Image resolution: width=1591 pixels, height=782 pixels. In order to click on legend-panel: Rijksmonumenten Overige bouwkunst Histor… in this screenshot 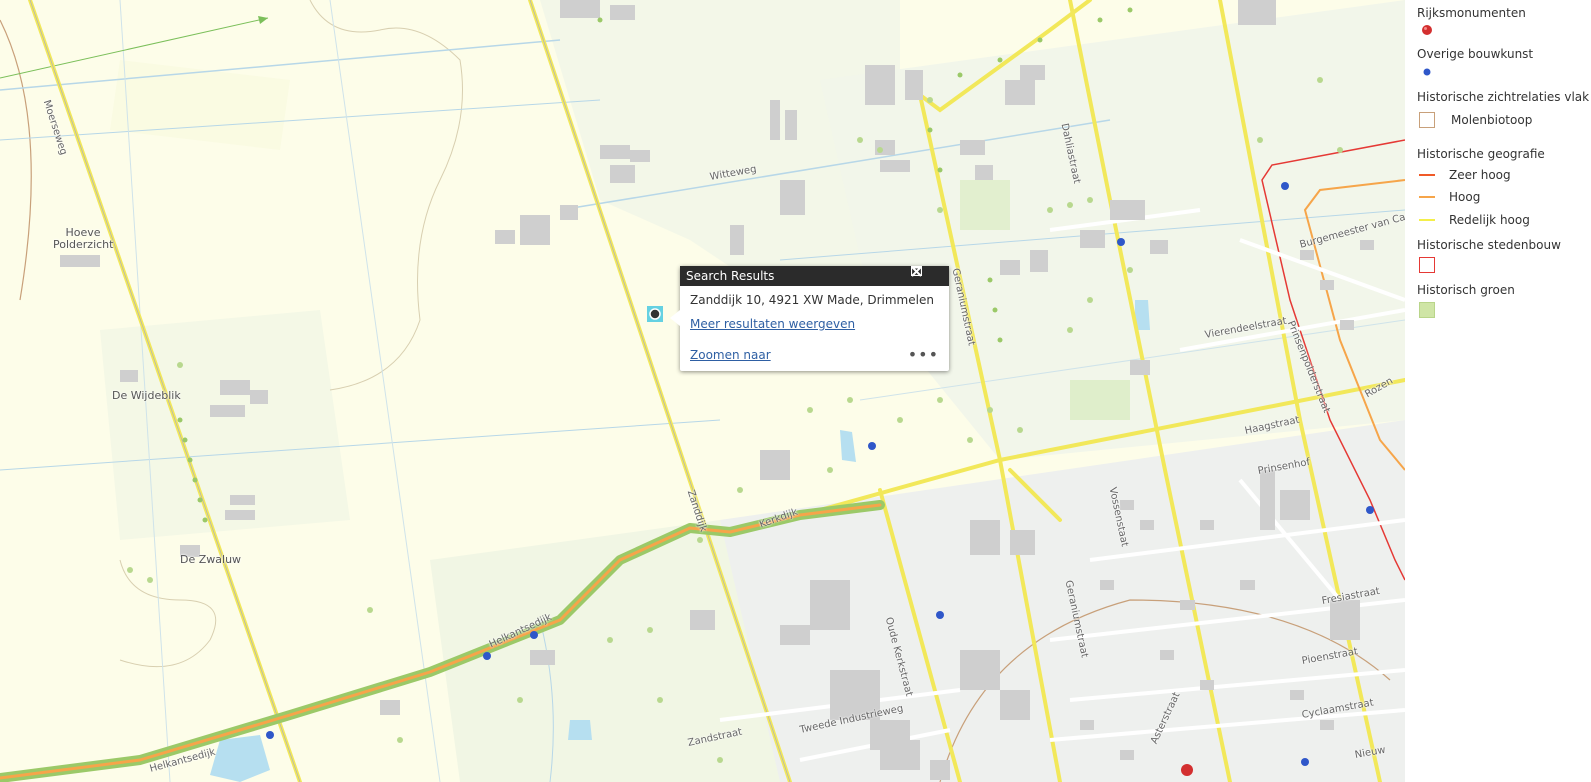, I will do `click(1498, 391)`.